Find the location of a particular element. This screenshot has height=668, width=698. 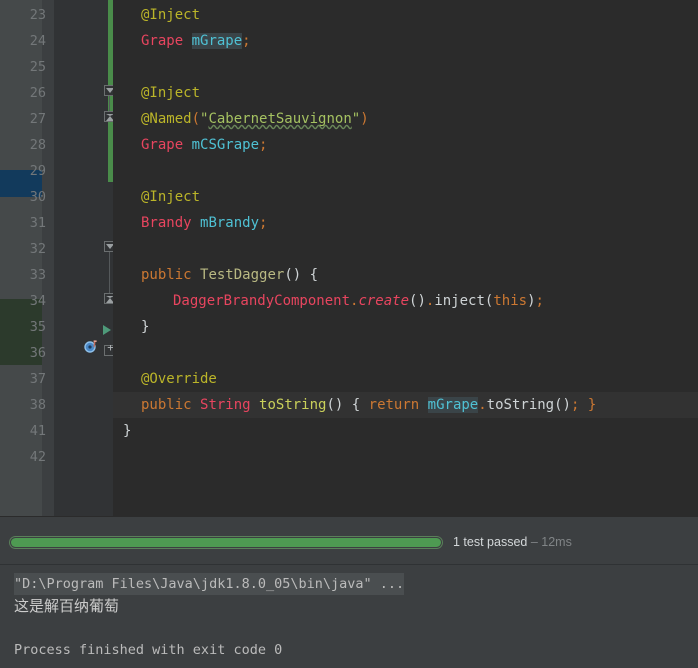

code-token: " is located at coordinates (356, 119).